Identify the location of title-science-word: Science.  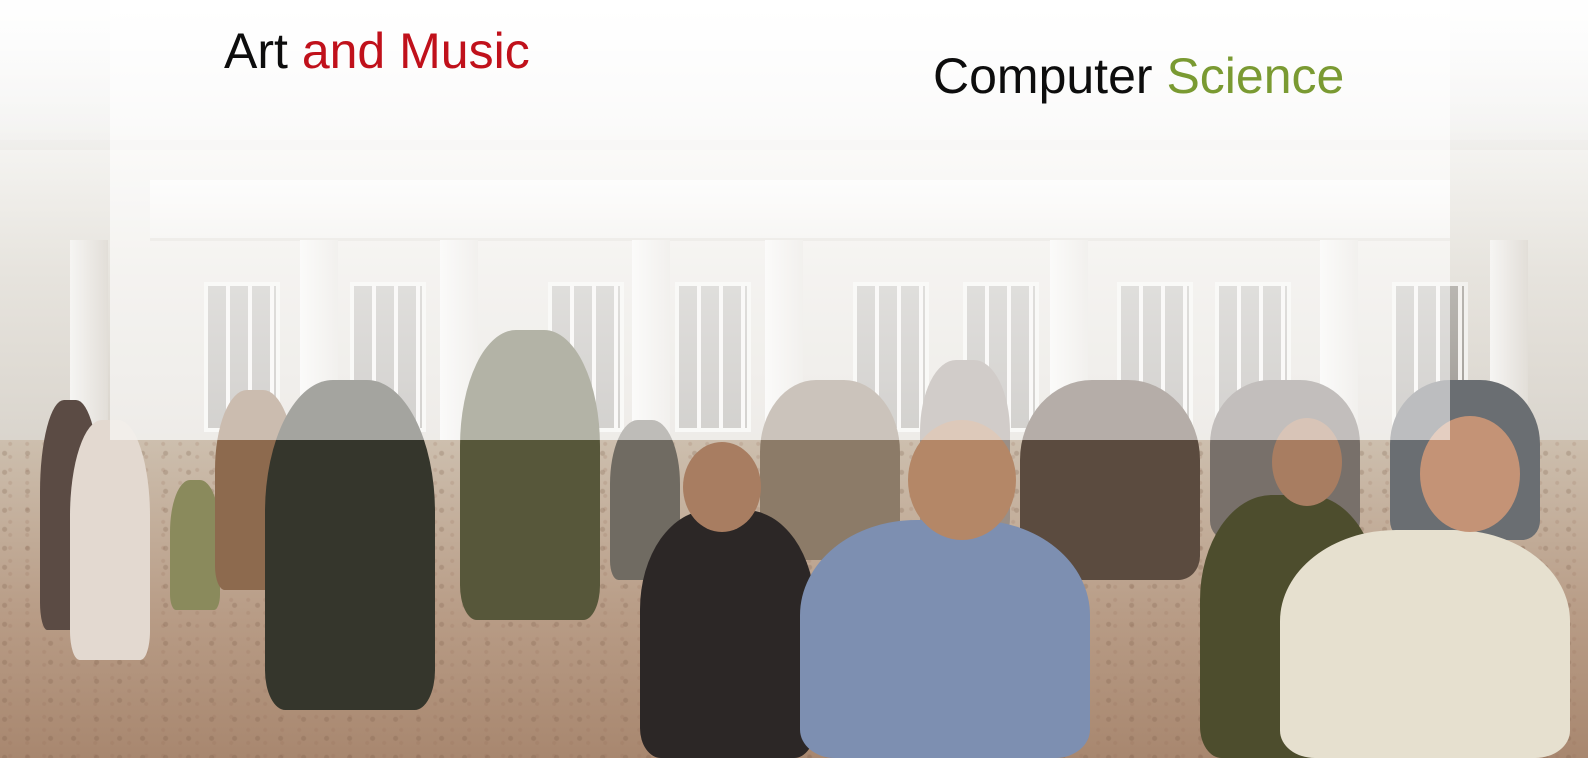
(1255, 76).